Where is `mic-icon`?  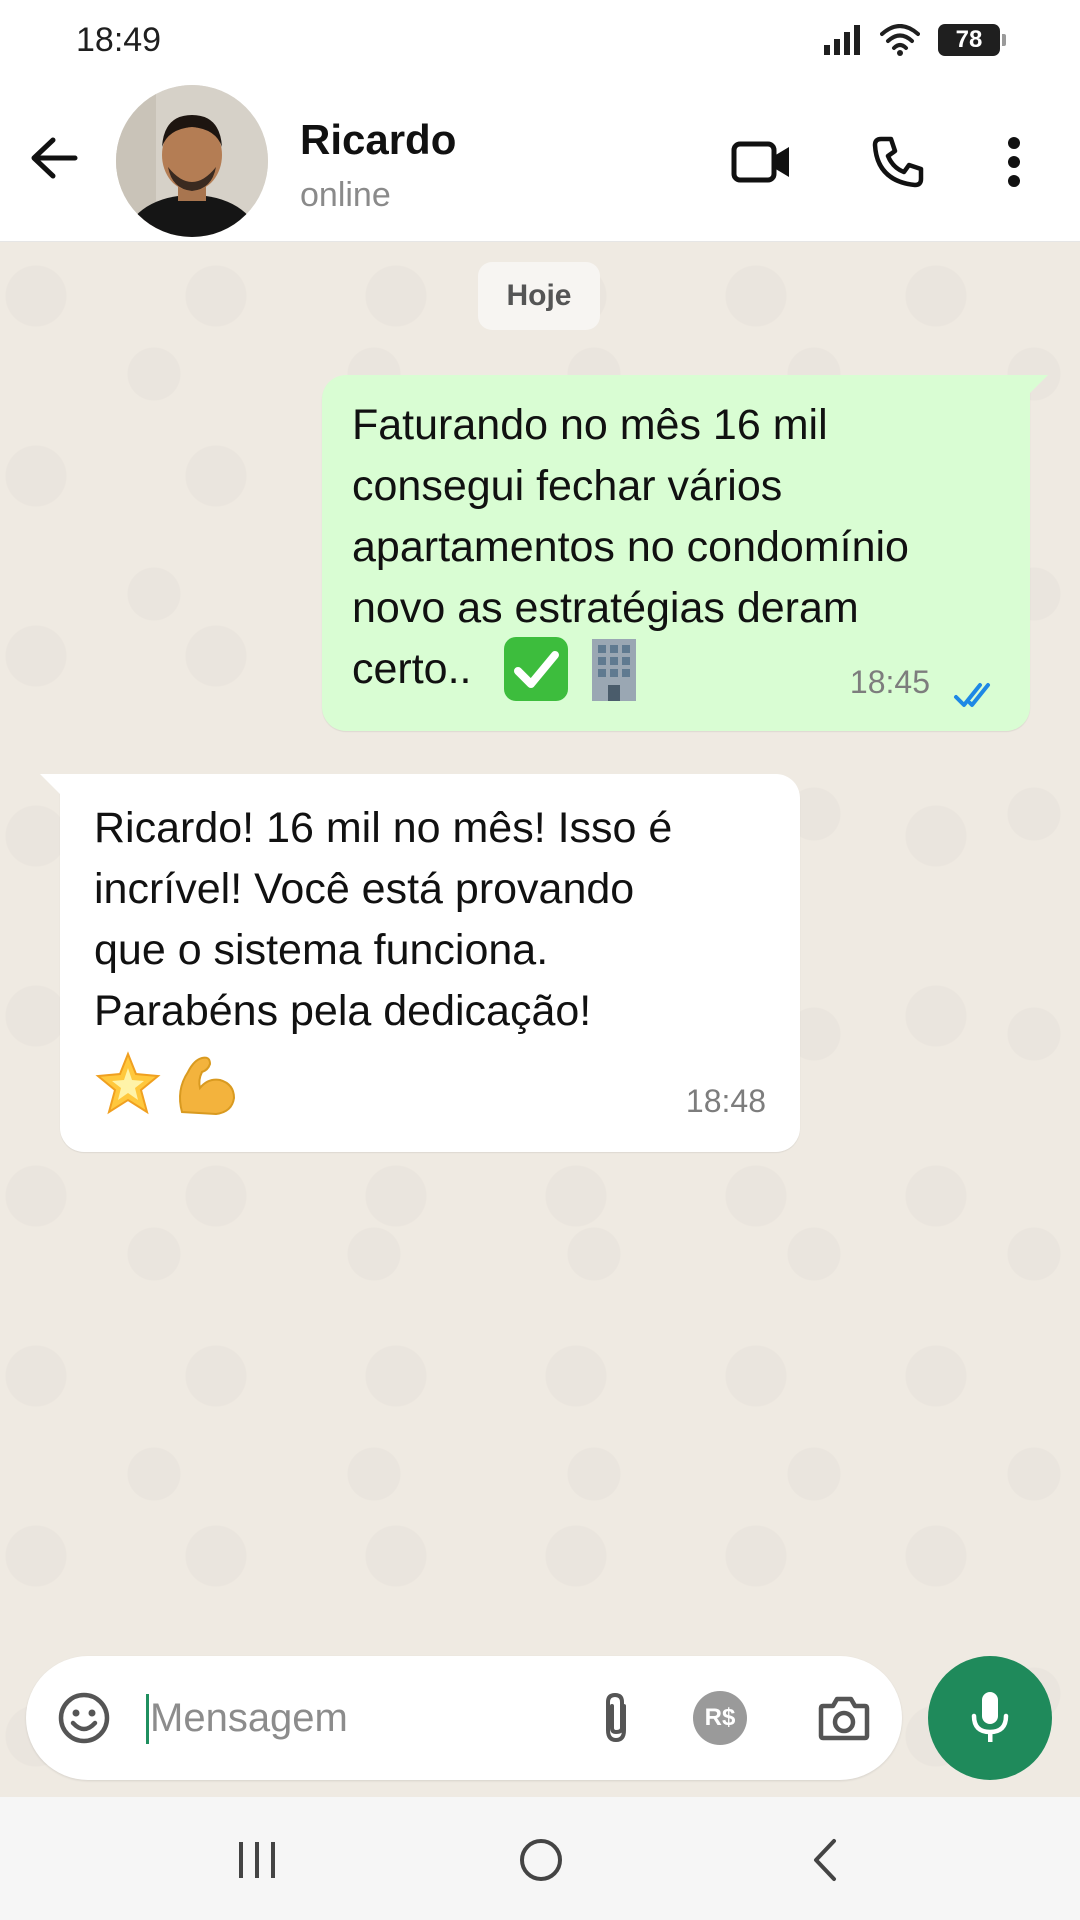
mic-icon is located at coordinates (990, 1717).